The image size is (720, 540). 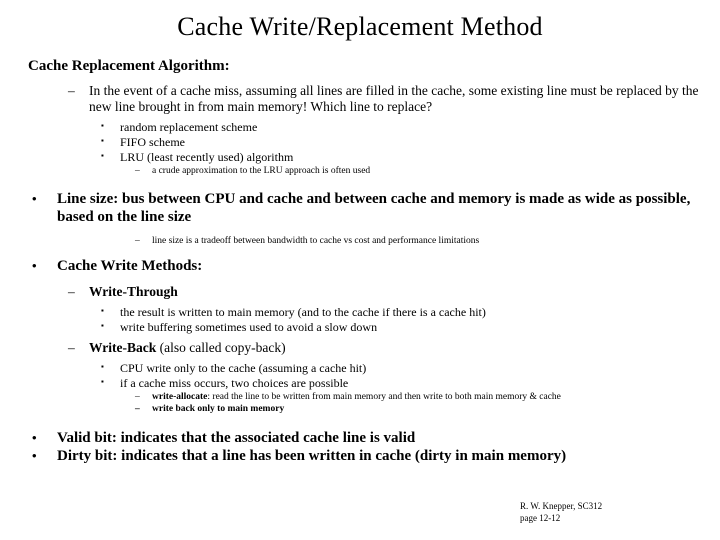 I want to click on list-item-label: Write-Through, so click(x=404, y=292).